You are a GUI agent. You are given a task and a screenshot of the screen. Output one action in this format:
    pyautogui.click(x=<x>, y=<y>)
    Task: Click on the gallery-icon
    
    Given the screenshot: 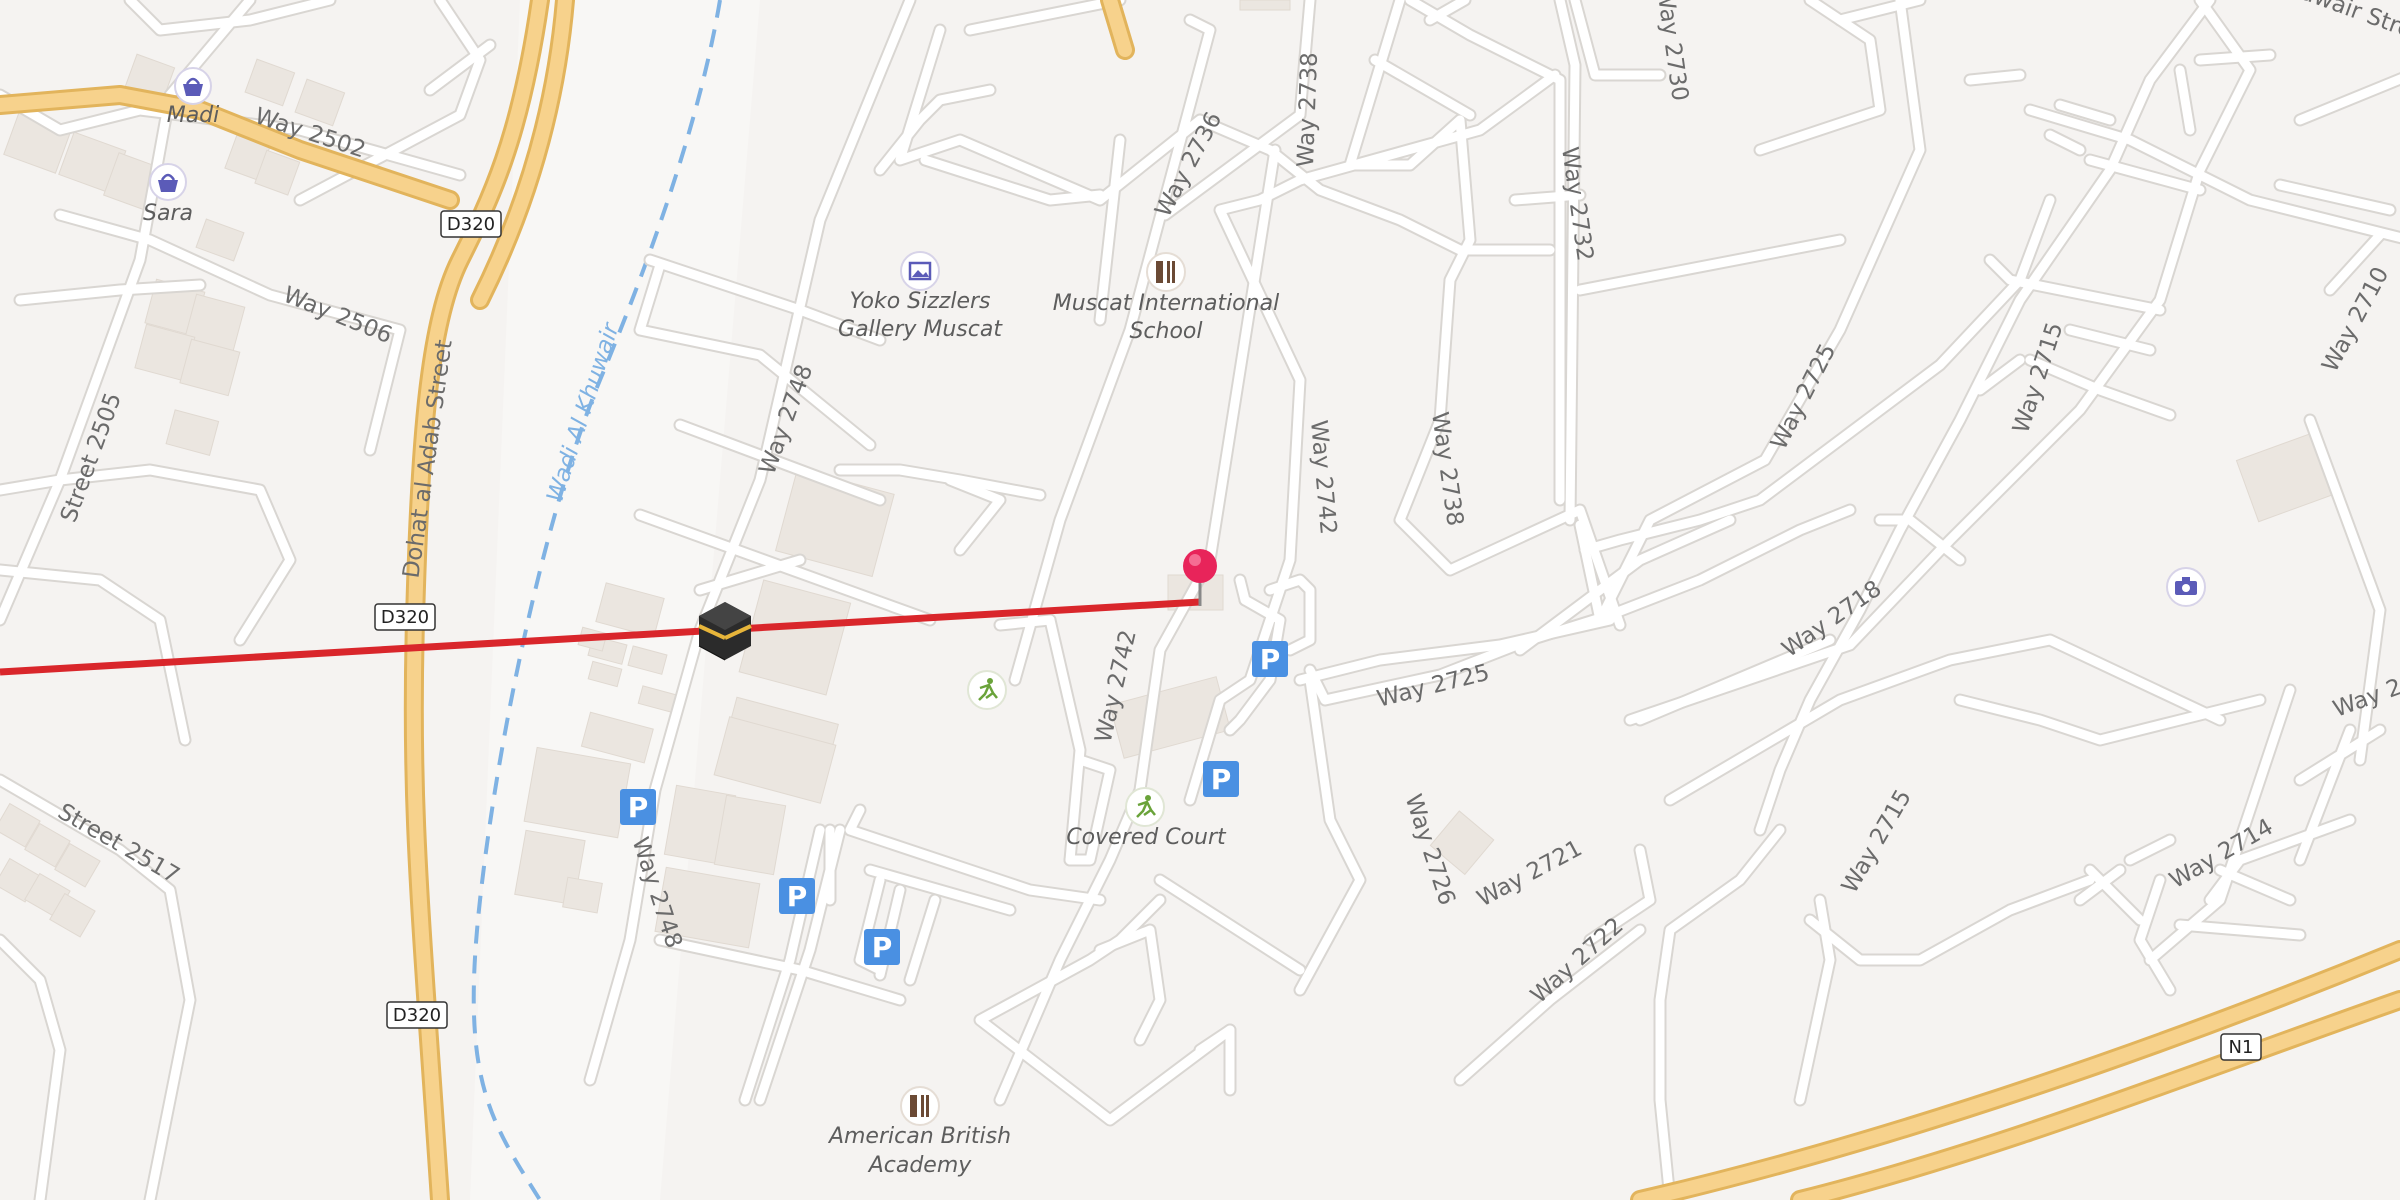 What is the action you would take?
    pyautogui.click(x=920, y=271)
    